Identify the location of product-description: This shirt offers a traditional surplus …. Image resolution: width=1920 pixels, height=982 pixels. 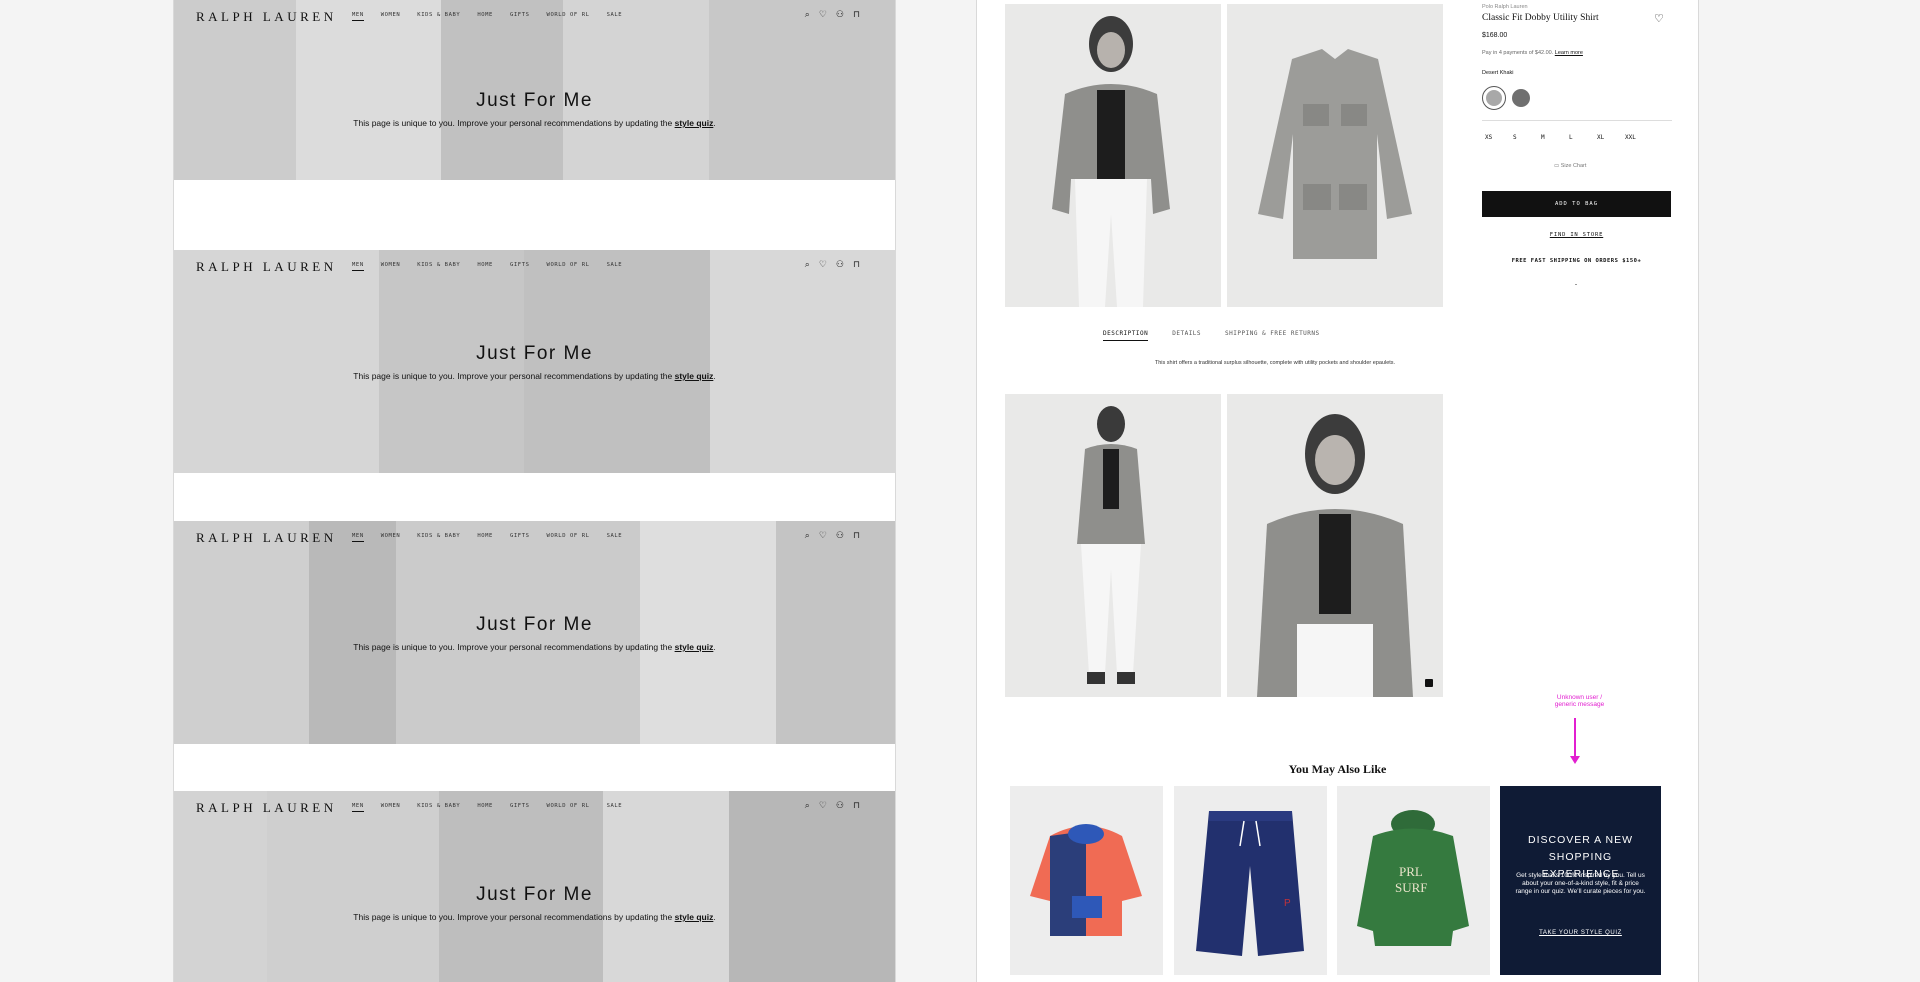
(1275, 363).